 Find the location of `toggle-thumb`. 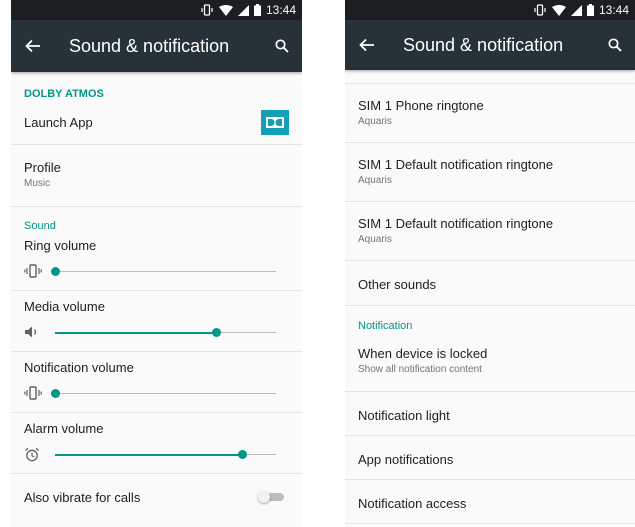

toggle-thumb is located at coordinates (264, 497).